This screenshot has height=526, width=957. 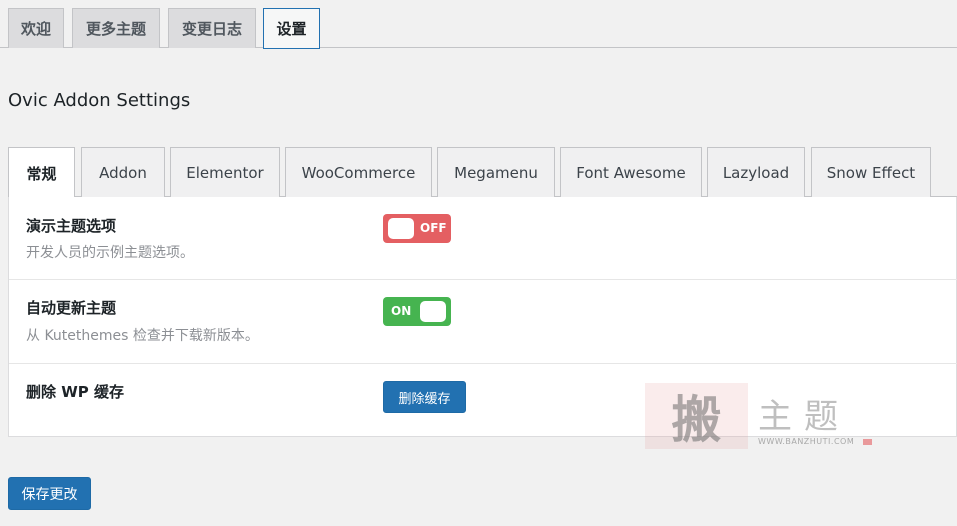 I want to click on watermark-logo: 搬 主题 WWW.BANZHUTI.COM, so click(x=760, y=418).